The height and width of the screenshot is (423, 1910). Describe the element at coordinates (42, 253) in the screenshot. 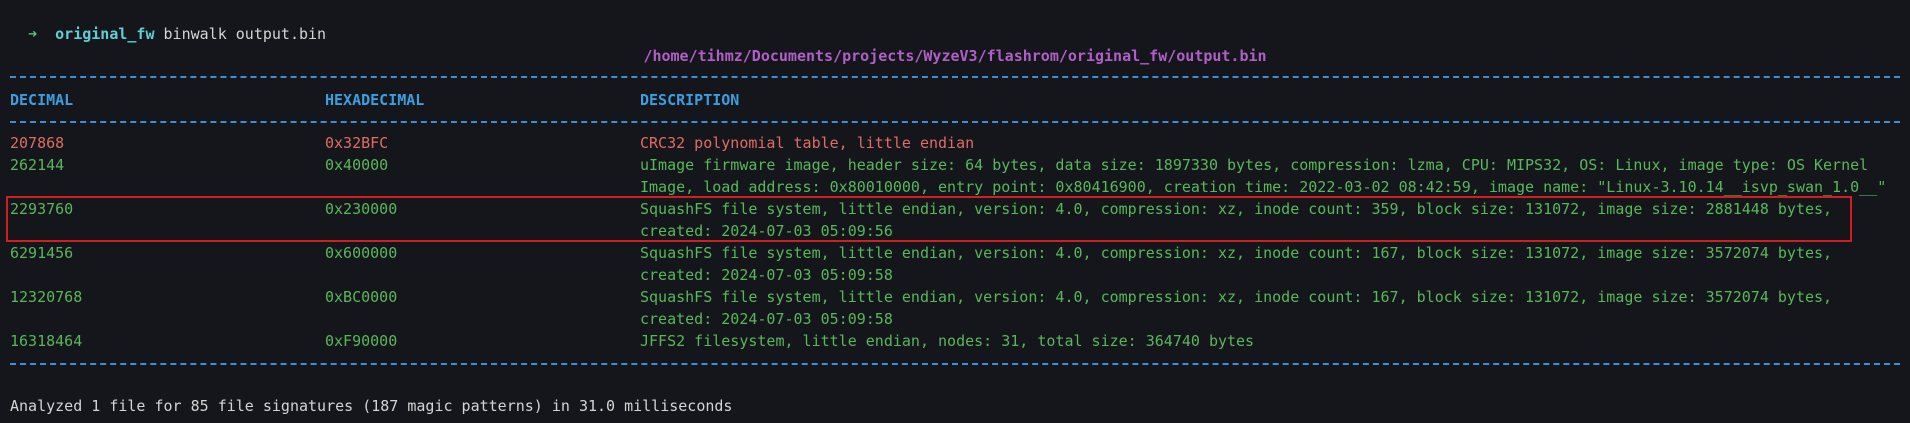

I see `row-decimal: 6291456` at that location.